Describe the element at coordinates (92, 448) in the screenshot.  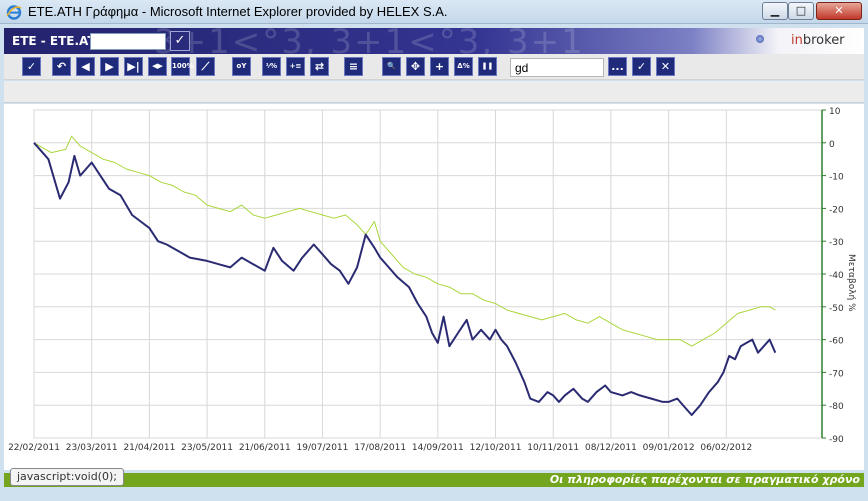
I see `x-tick-label: 23/03/2011` at that location.